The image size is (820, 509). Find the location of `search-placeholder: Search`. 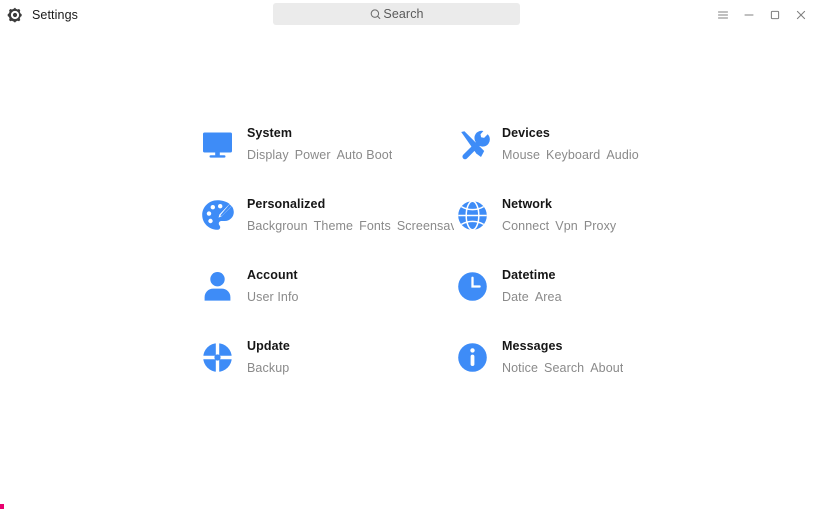

search-placeholder: Search is located at coordinates (403, 14).